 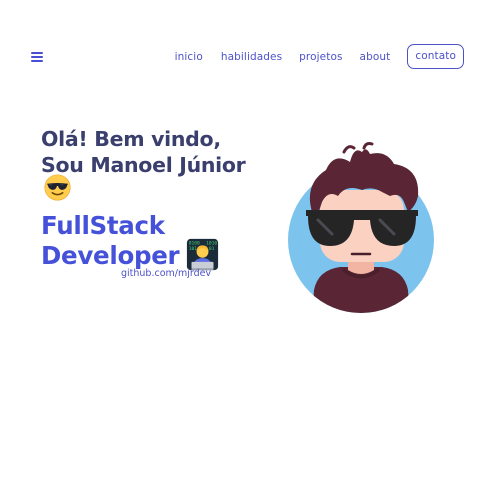 I want to click on avatar-shirt, so click(x=361, y=290).